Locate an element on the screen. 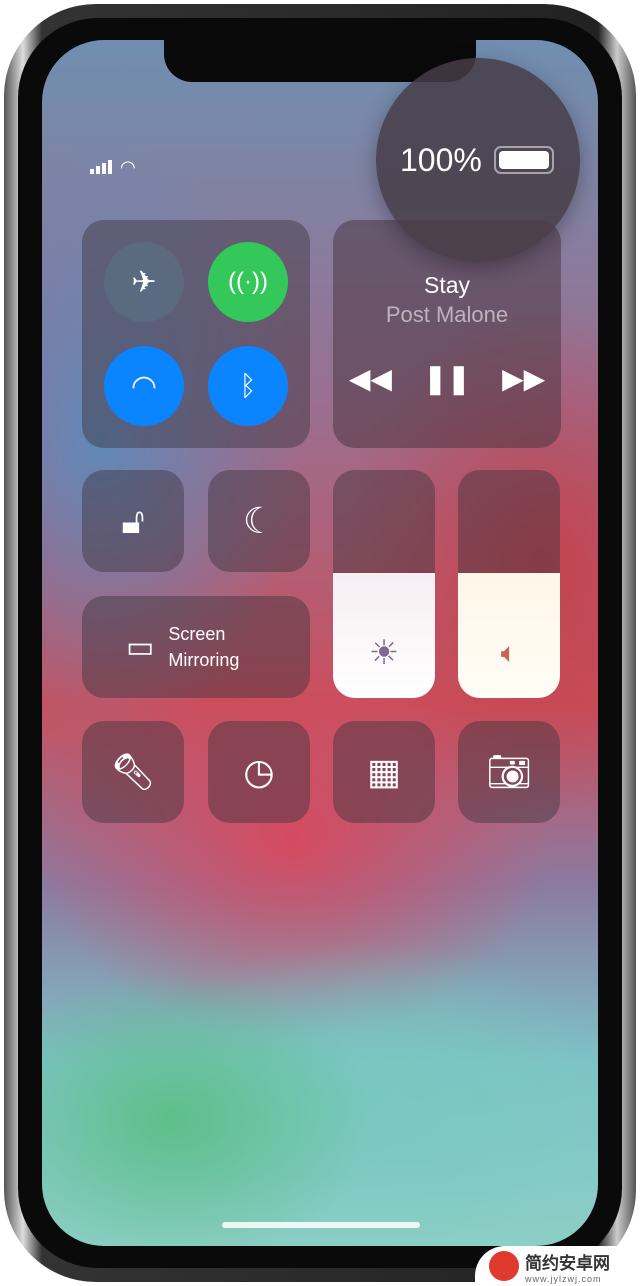 This screenshot has width=640, height=1286. pause-button: ❚❚ is located at coordinates (447, 378).